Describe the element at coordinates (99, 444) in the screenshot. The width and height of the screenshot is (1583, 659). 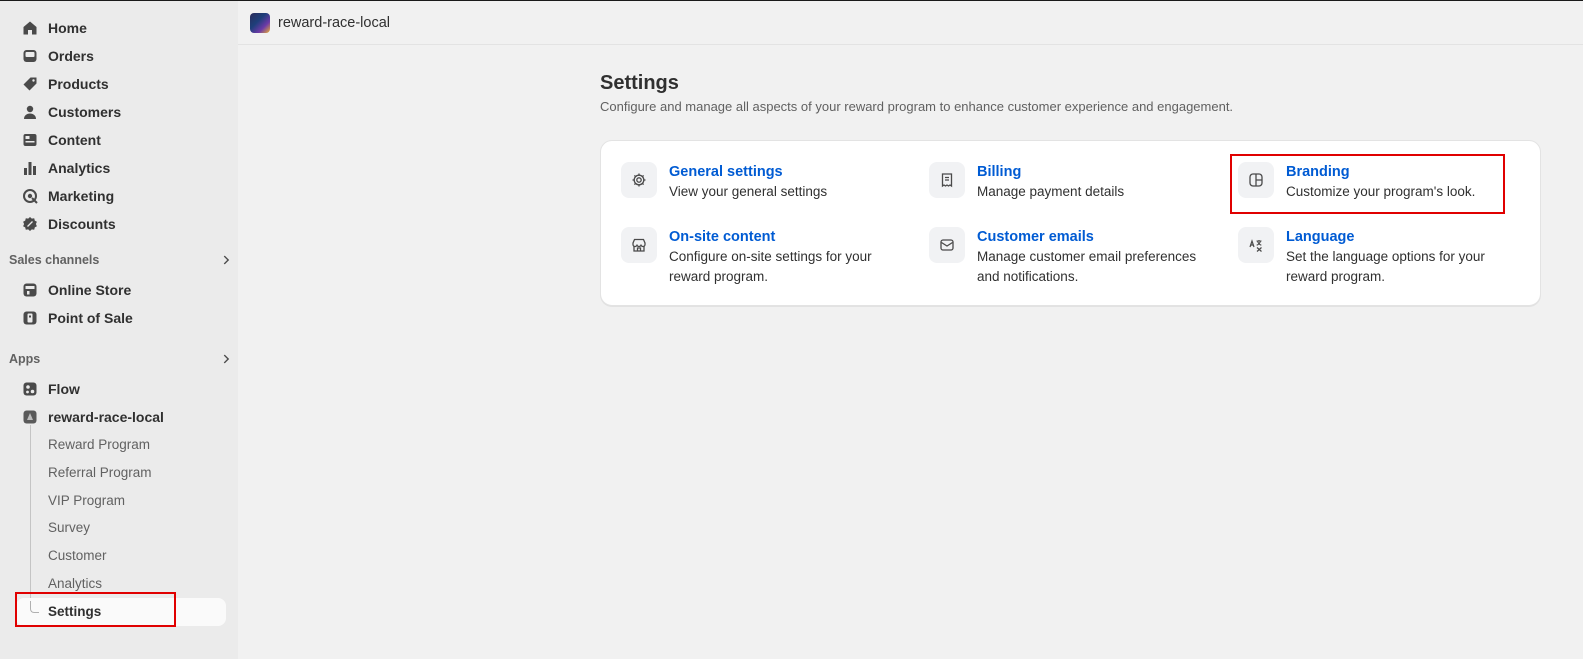
I see `sub-item-reward-program: Reward Program` at that location.